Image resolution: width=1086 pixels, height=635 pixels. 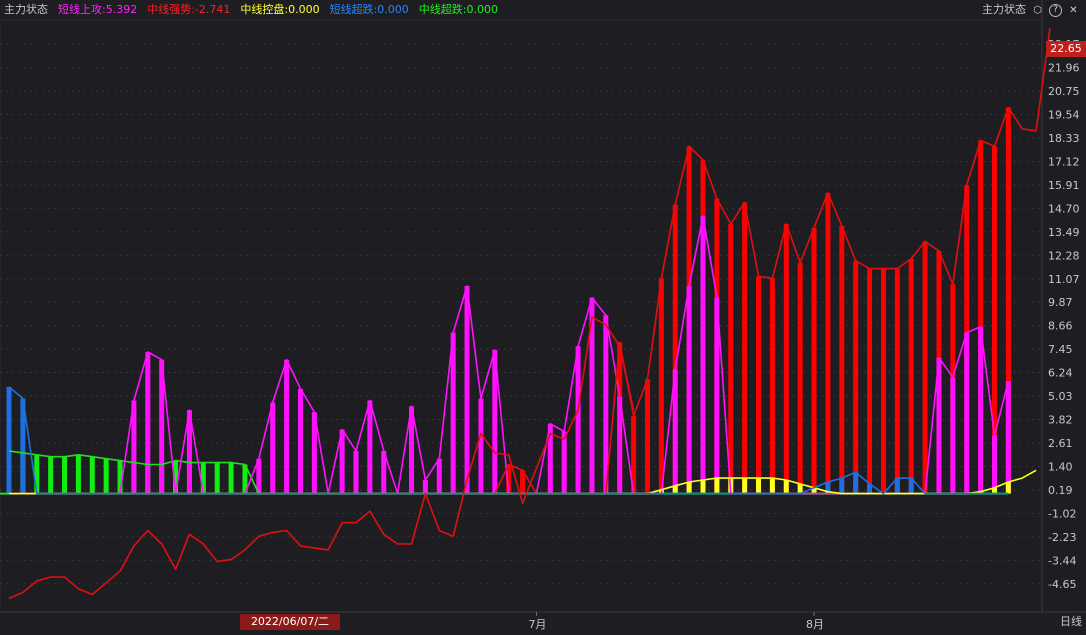 What do you see at coordinates (1060, 443) in the screenshot?
I see `y-tick-label: 2.61` at bounding box center [1060, 443].